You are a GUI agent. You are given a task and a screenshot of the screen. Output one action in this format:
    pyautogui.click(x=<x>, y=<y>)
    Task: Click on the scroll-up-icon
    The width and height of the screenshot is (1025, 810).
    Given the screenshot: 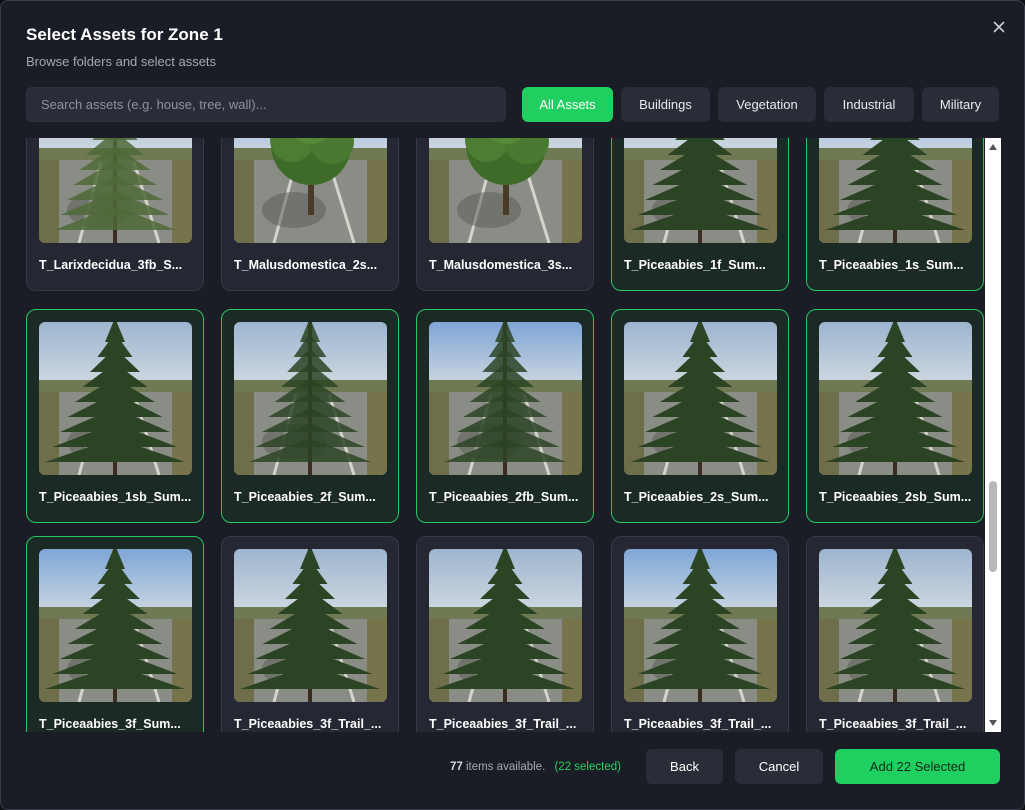 What is the action you would take?
    pyautogui.click(x=993, y=147)
    